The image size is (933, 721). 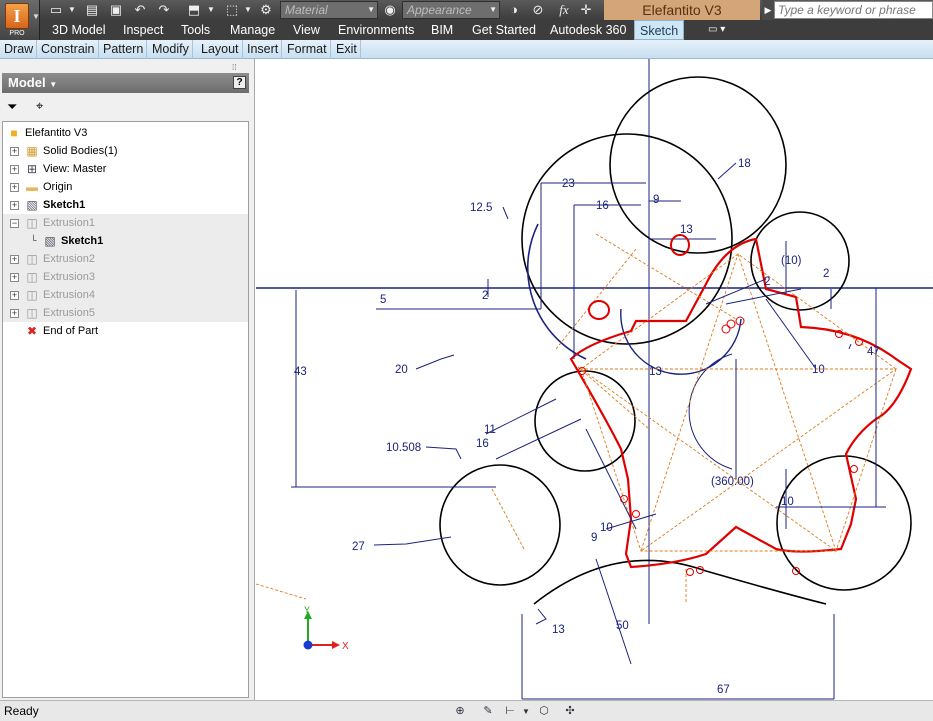 What do you see at coordinates (125, 223) in the screenshot?
I see `tree-item-extrusion1: − ◫ Extrusion1` at bounding box center [125, 223].